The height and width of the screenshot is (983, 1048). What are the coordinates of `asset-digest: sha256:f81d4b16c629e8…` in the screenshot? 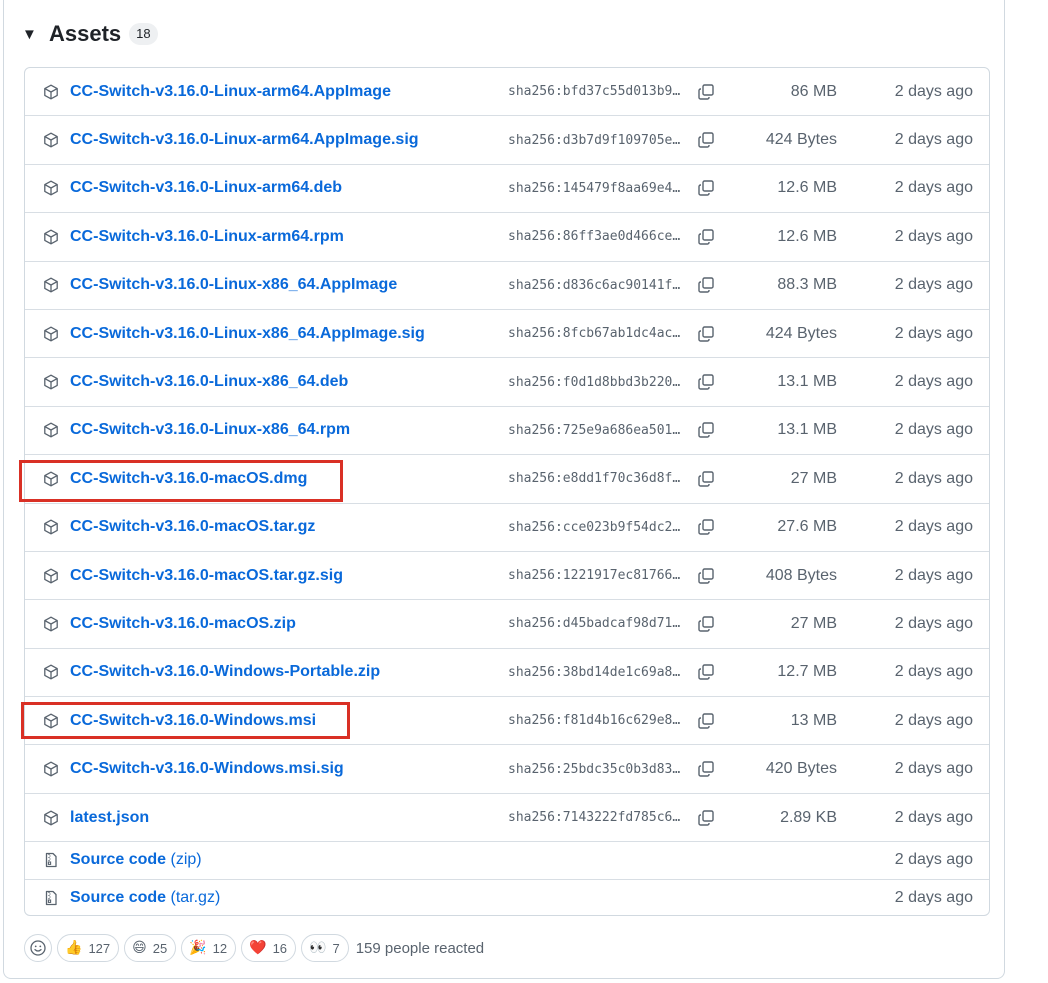 It's located at (594, 721).